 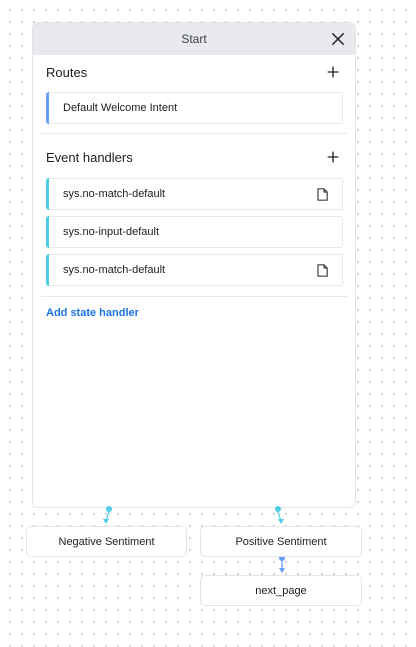 I want to click on negative-sentiment-node: Negative Sentiment, so click(x=106, y=541).